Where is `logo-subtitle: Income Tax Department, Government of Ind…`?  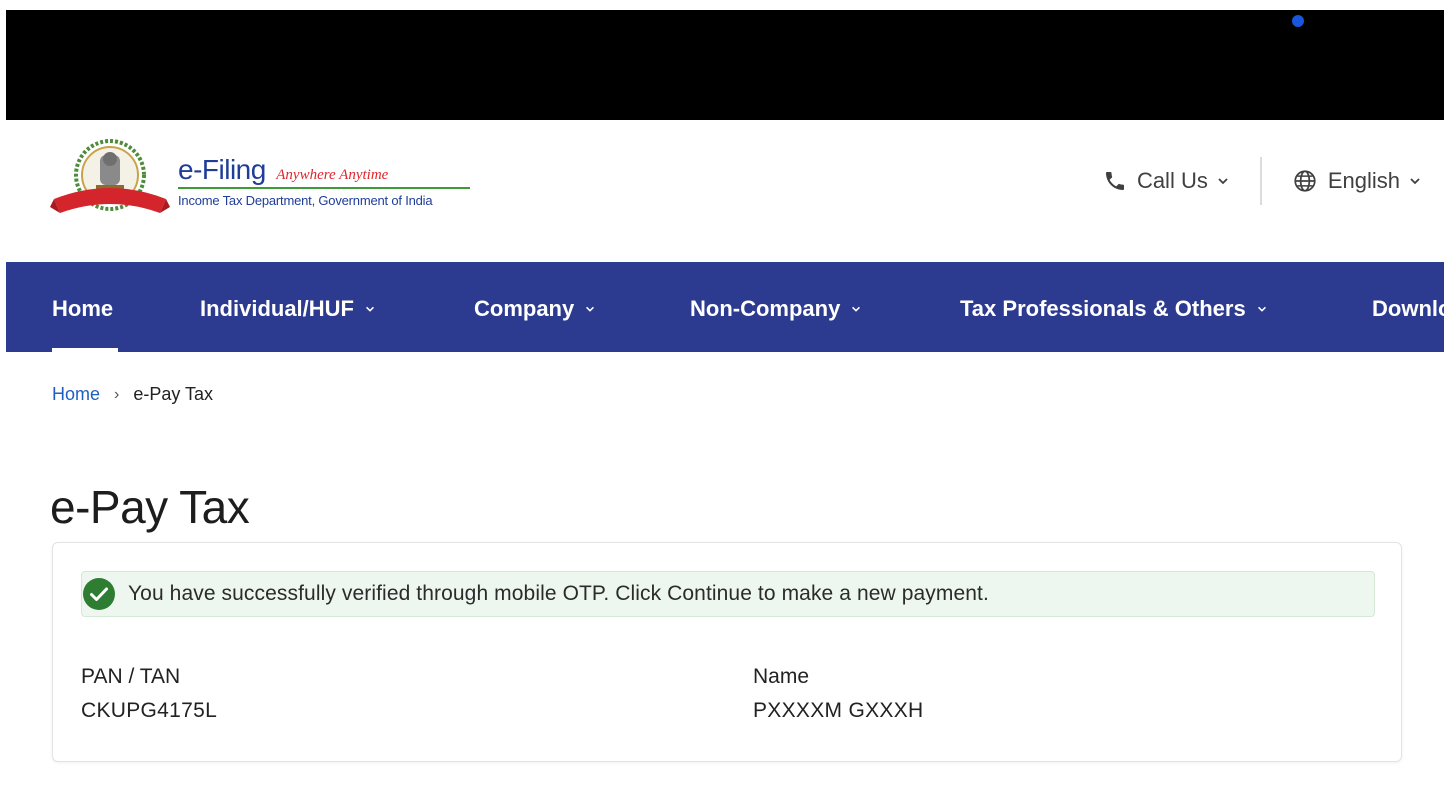 logo-subtitle: Income Tax Department, Government of Ind… is located at coordinates (305, 200).